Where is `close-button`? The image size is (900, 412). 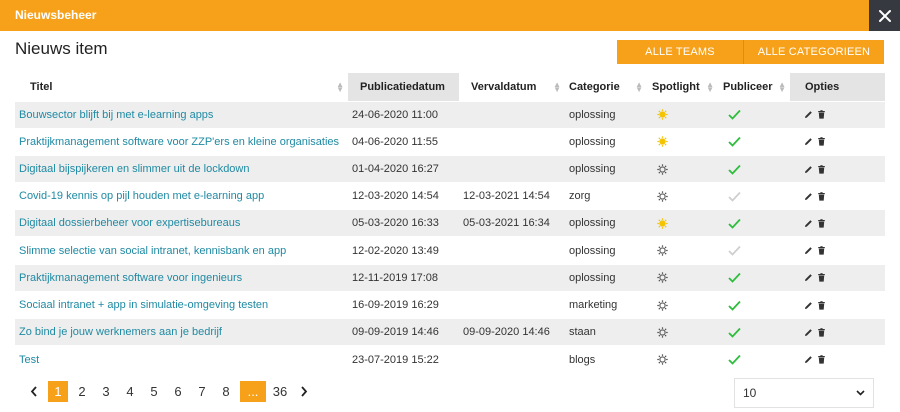 close-button is located at coordinates (884, 15).